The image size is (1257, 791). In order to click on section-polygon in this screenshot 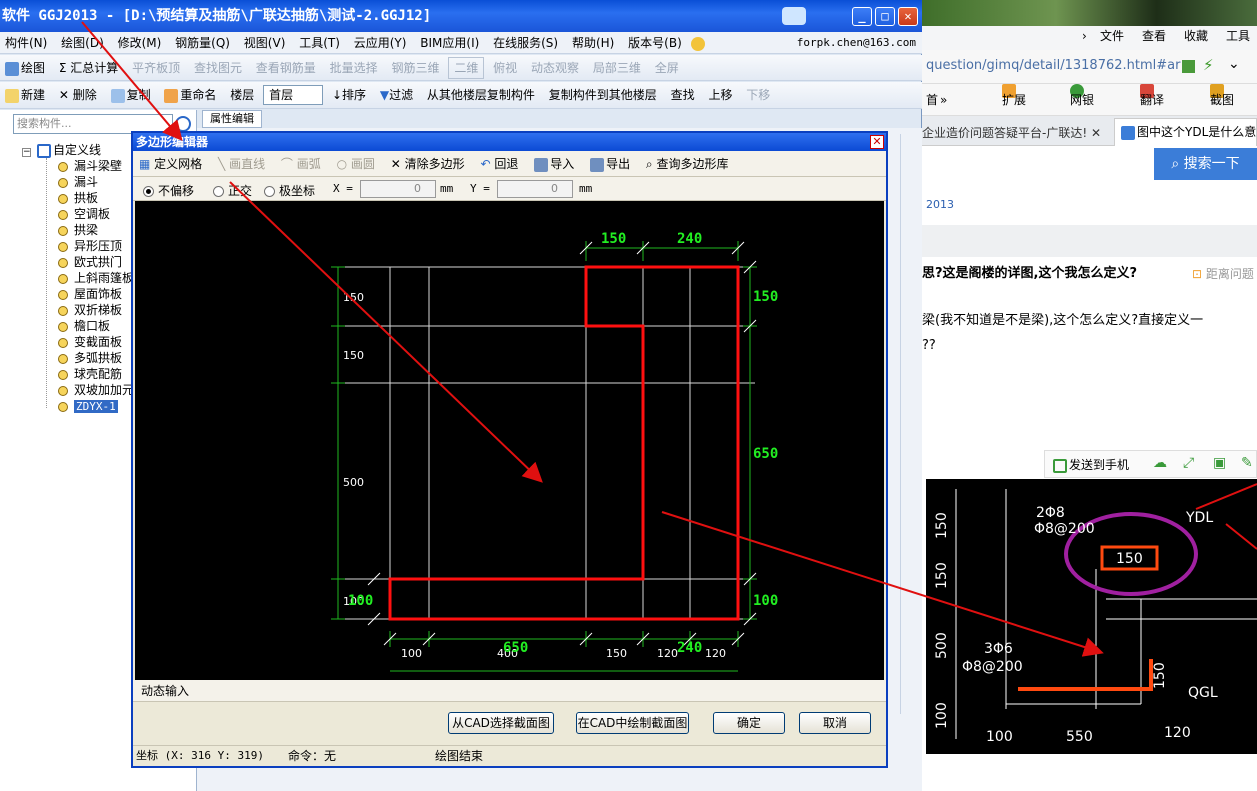, I will do `click(564, 443)`.